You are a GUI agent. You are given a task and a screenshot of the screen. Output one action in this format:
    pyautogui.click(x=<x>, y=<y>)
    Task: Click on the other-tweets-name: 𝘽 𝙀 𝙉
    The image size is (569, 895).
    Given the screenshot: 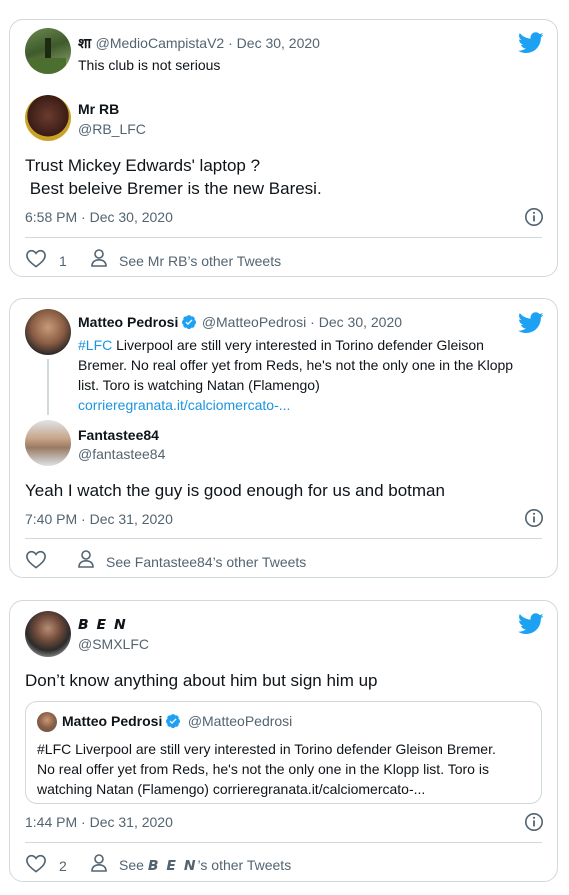 What is the action you would take?
    pyautogui.click(x=172, y=865)
    